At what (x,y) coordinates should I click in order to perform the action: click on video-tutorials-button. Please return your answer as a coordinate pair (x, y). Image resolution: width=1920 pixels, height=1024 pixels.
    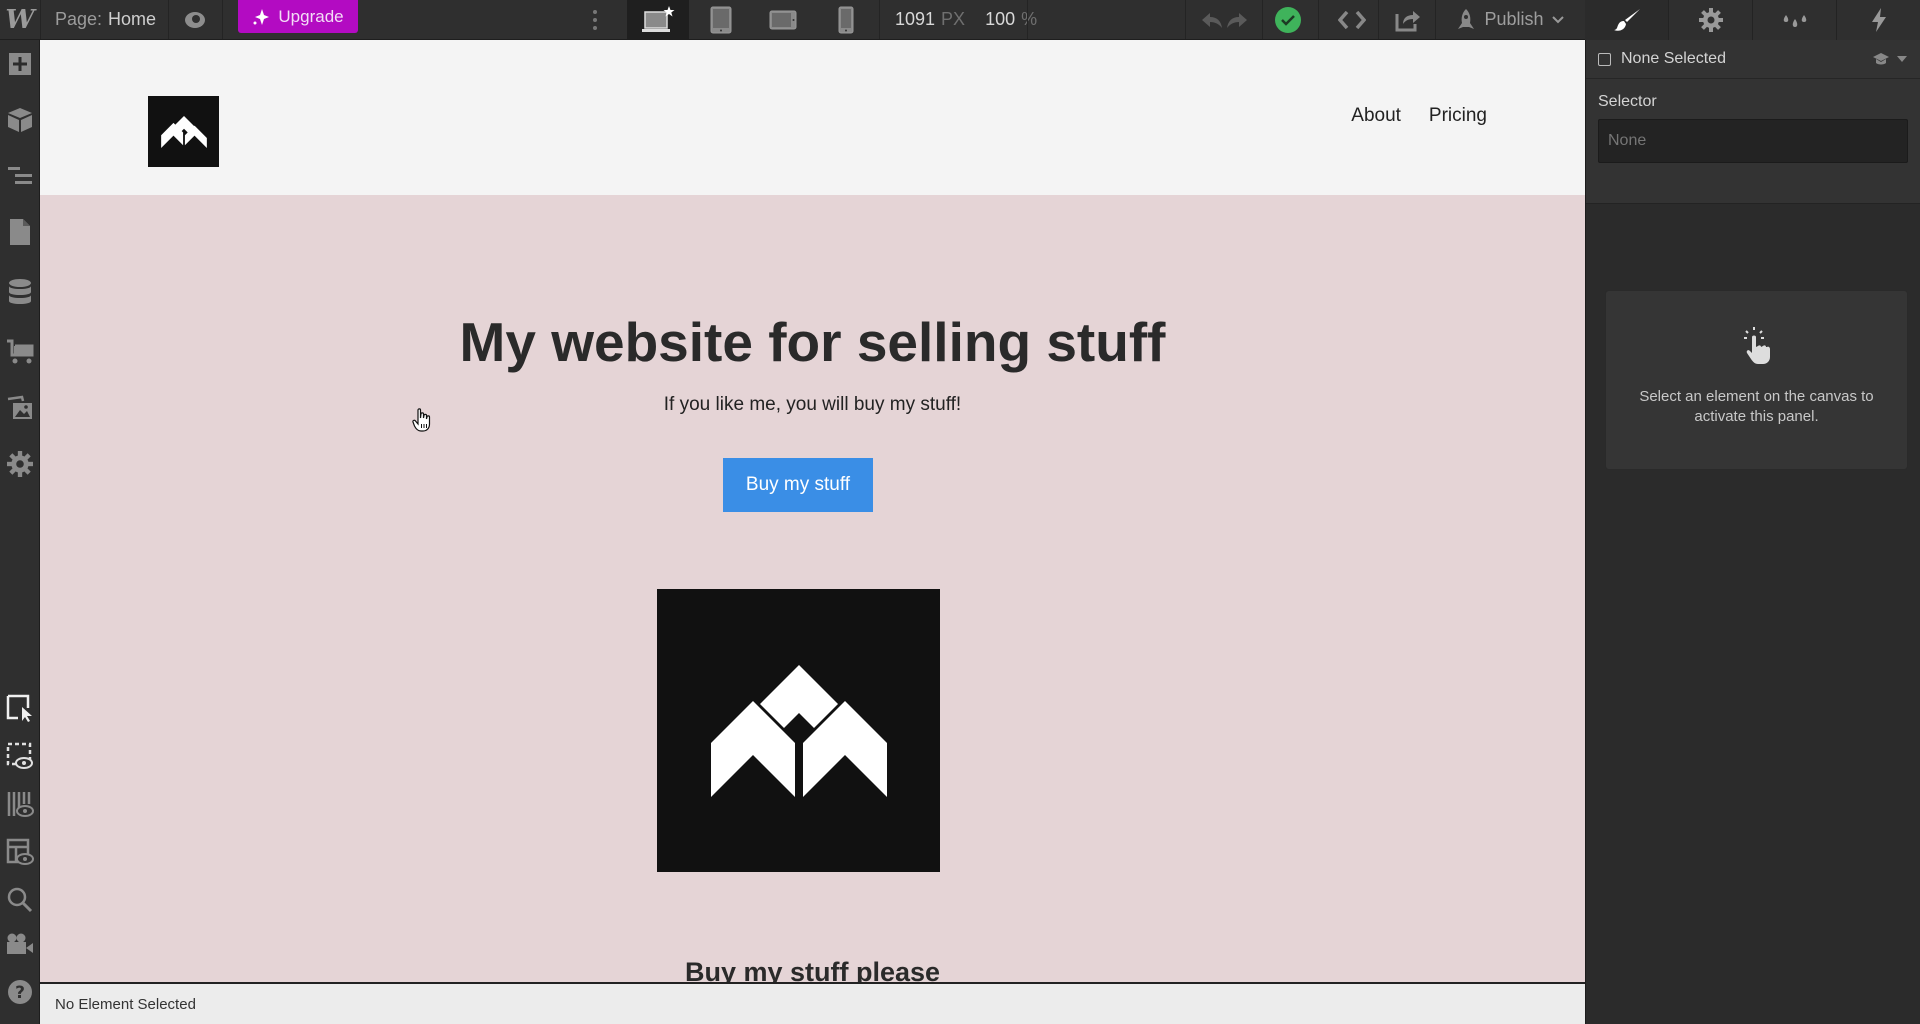
    Looking at the image, I should click on (20, 944).